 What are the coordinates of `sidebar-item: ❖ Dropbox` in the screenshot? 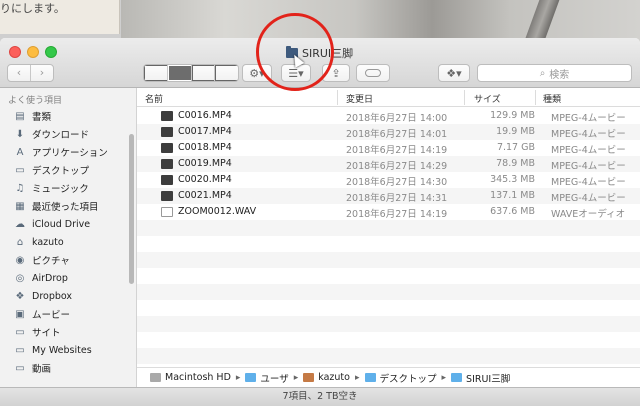 It's located at (43, 296).